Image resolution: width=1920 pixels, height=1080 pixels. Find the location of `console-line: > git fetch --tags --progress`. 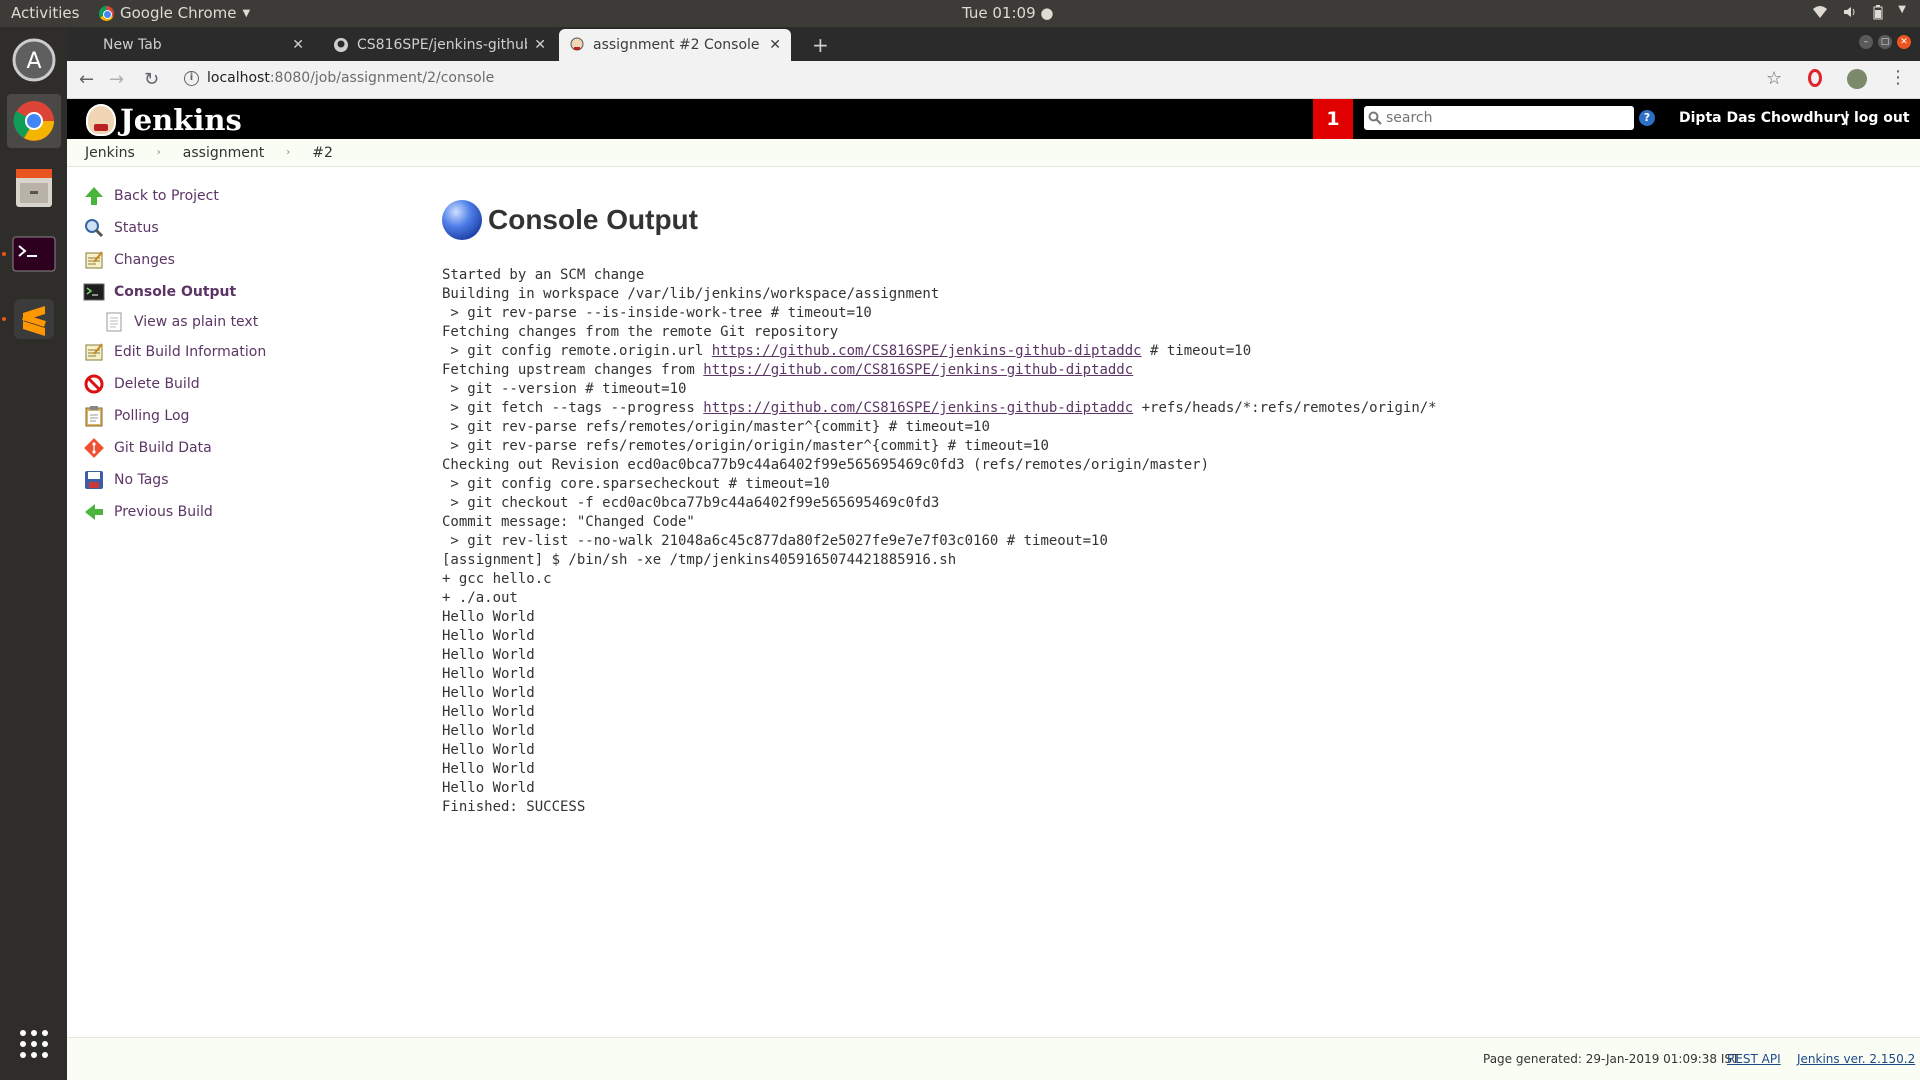

console-line: > git fetch --tags --progress is located at coordinates (573, 408).